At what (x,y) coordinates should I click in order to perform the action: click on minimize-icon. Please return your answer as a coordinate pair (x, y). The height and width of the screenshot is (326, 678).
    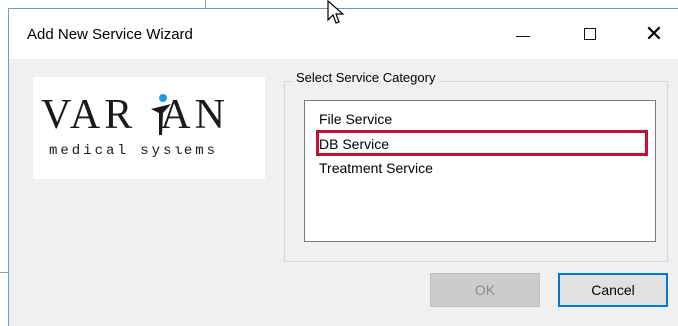
    Looking at the image, I should click on (523, 36).